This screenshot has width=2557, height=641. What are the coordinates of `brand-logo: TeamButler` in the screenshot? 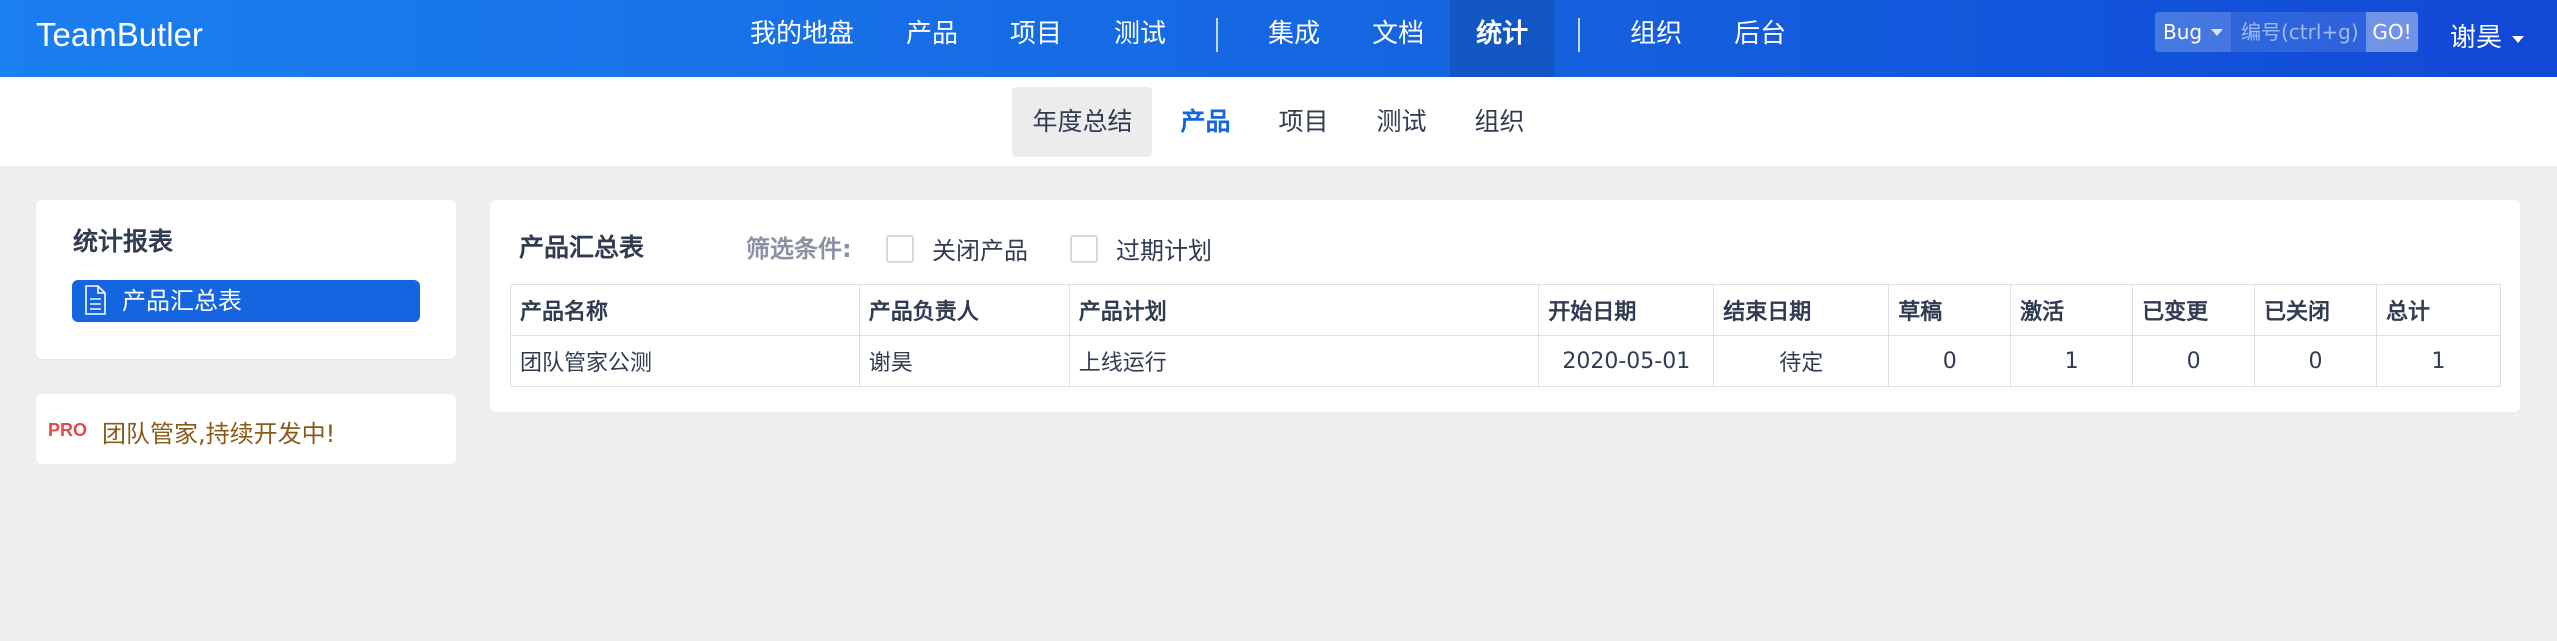 It's located at (119, 38).